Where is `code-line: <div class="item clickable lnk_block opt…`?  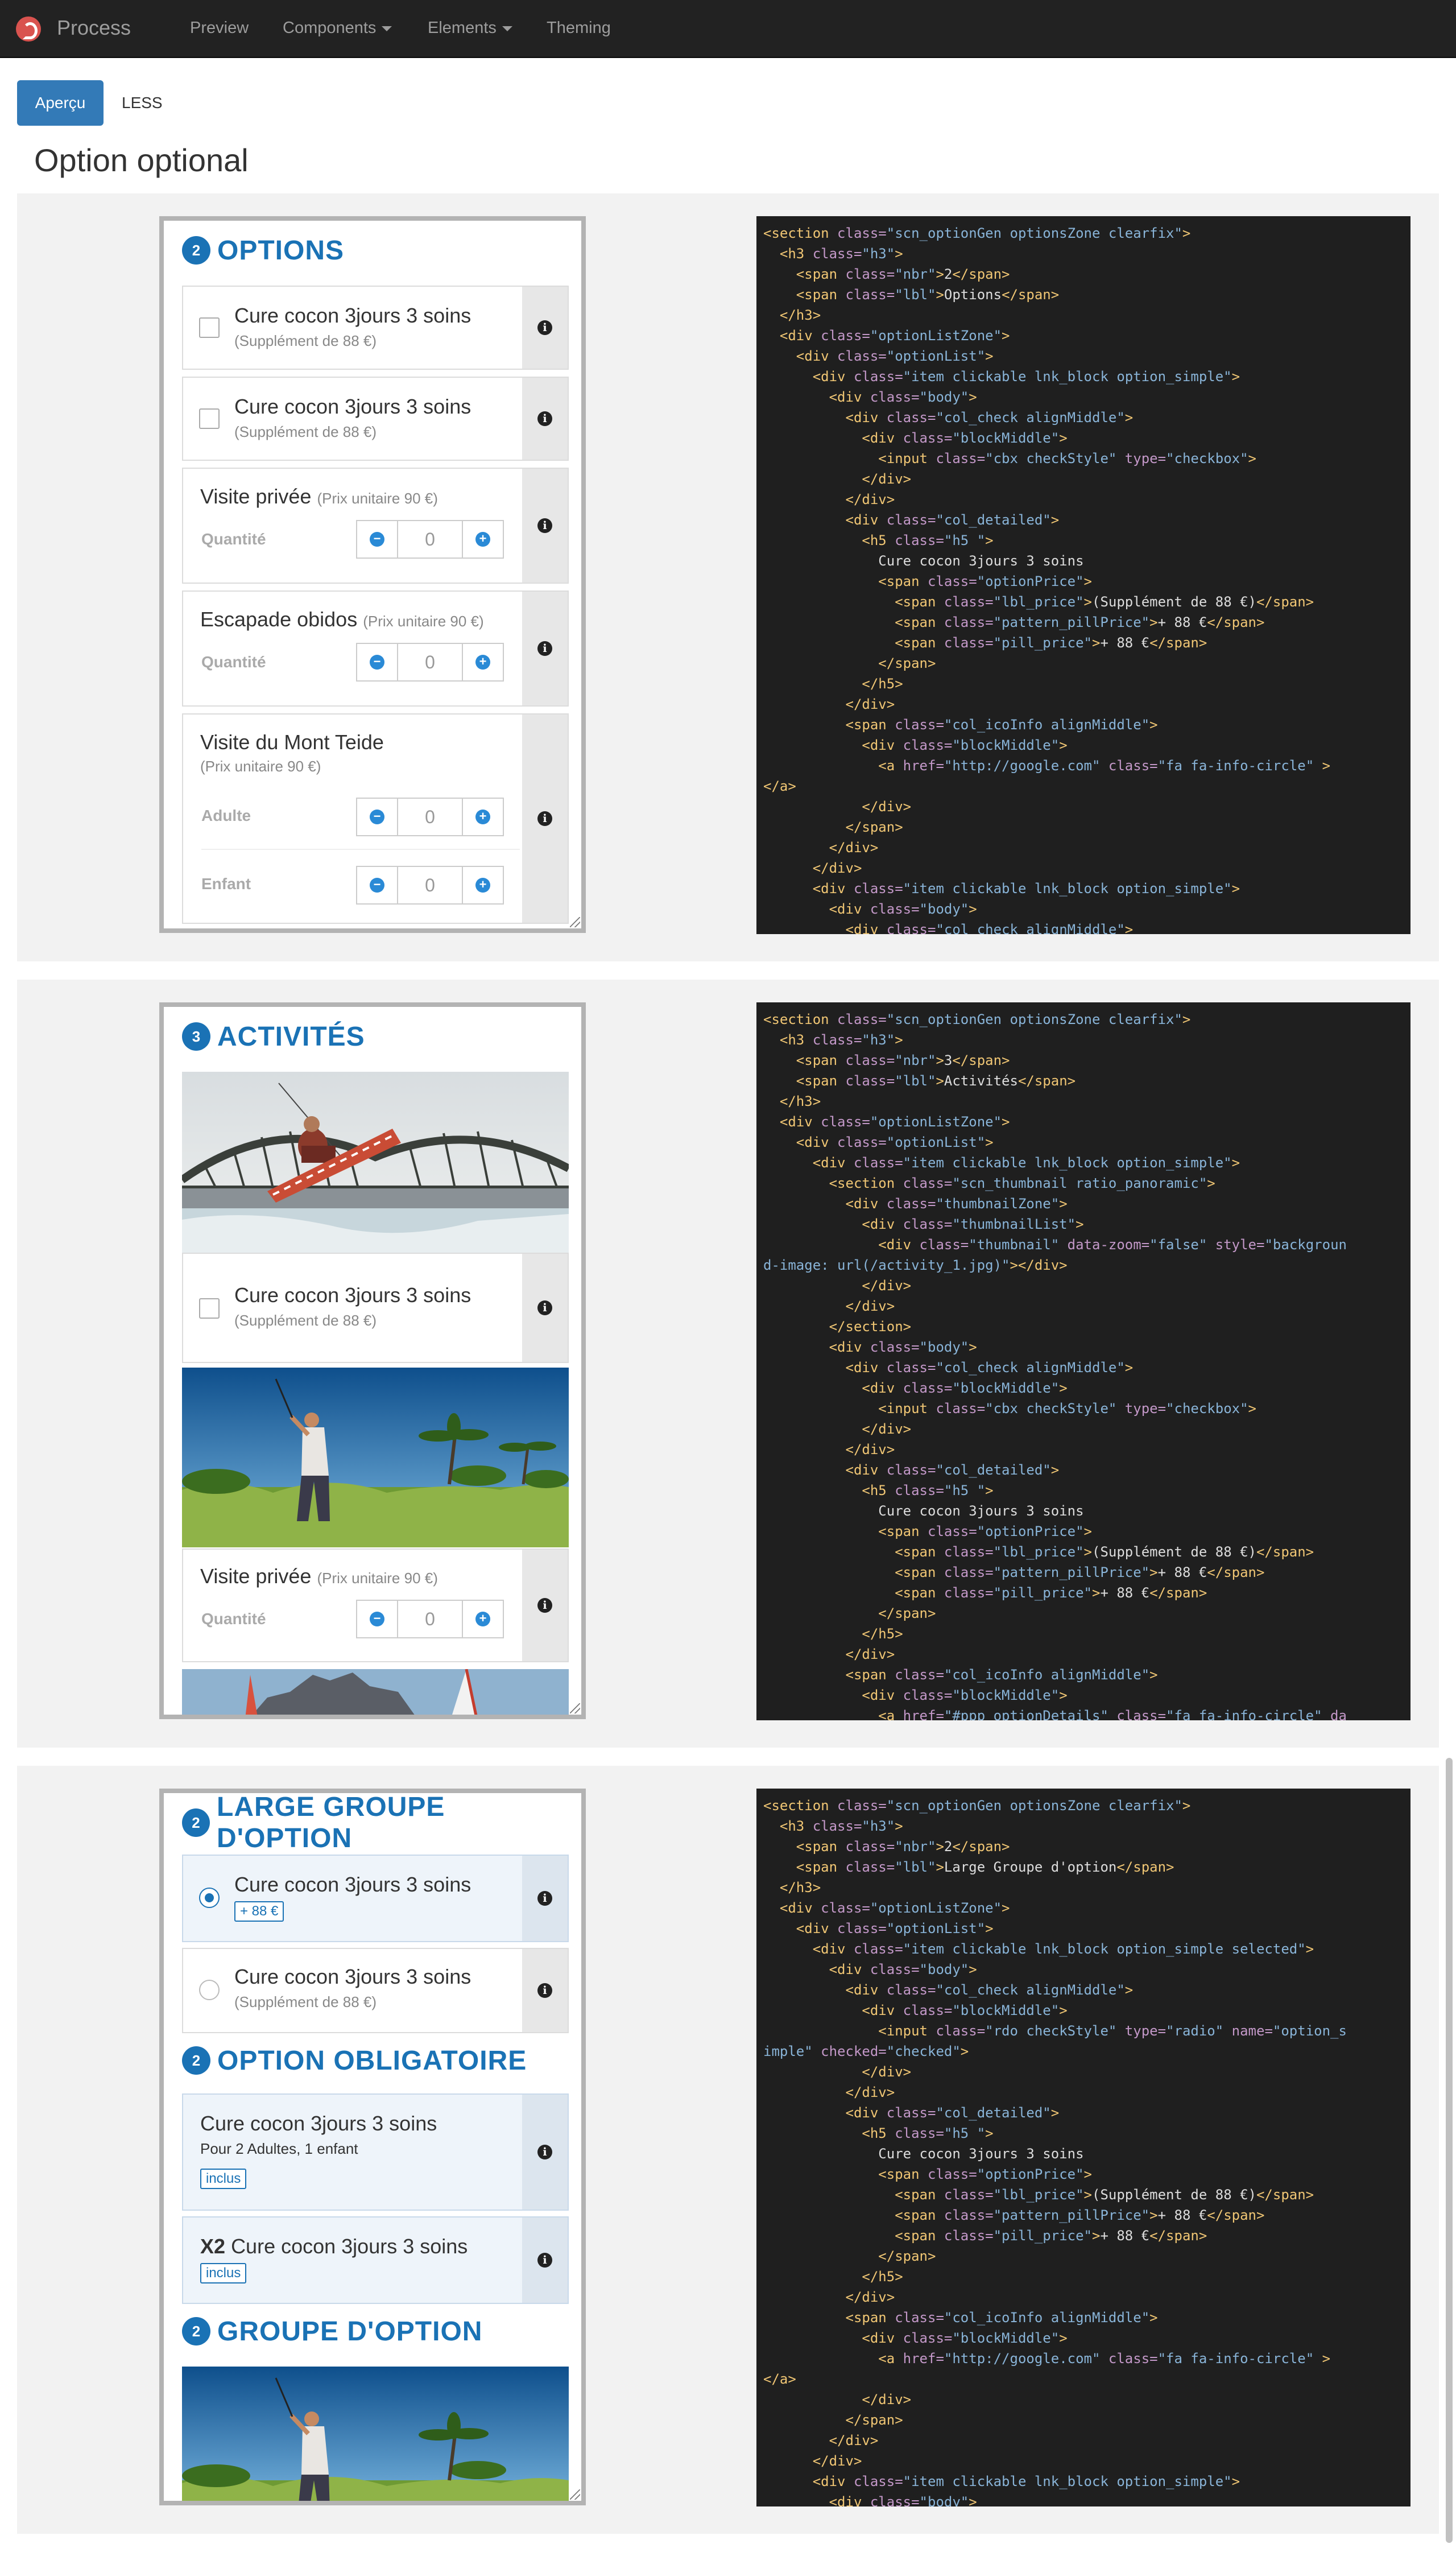 code-line: <div class="item clickable lnk_block opt… is located at coordinates (1026, 889).